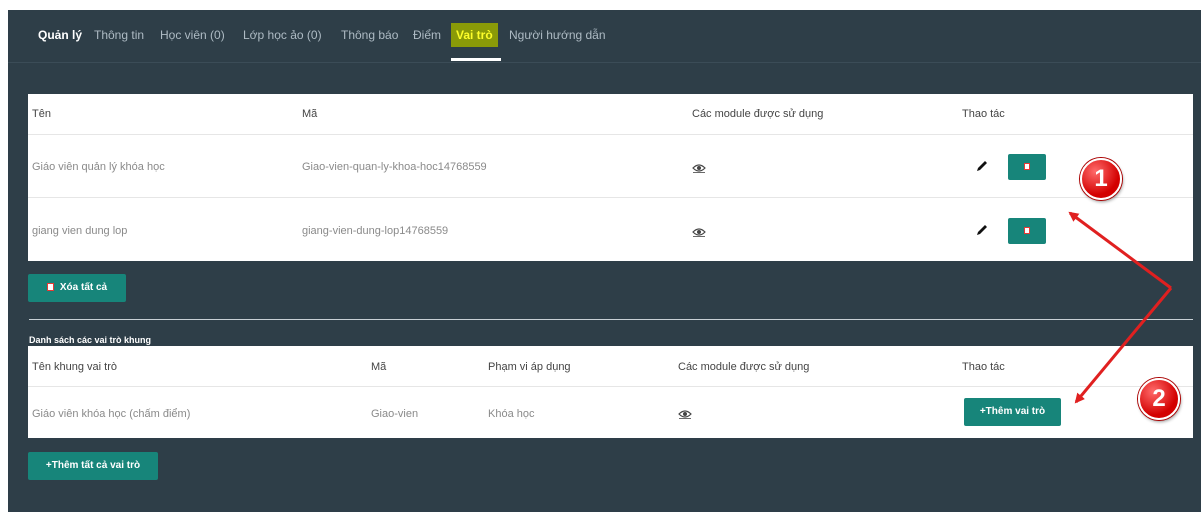 The height and width of the screenshot is (512, 1201). I want to click on role-code: giang-vien-dung-lop14768559, so click(375, 231).